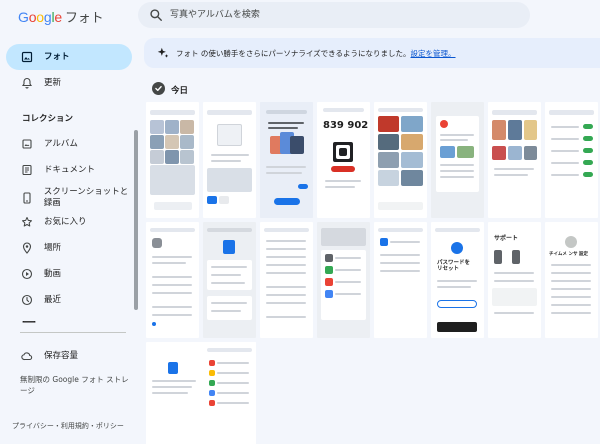  Describe the element at coordinates (69, 274) in the screenshot. I see `sidebar-item-videos: 動画` at that location.